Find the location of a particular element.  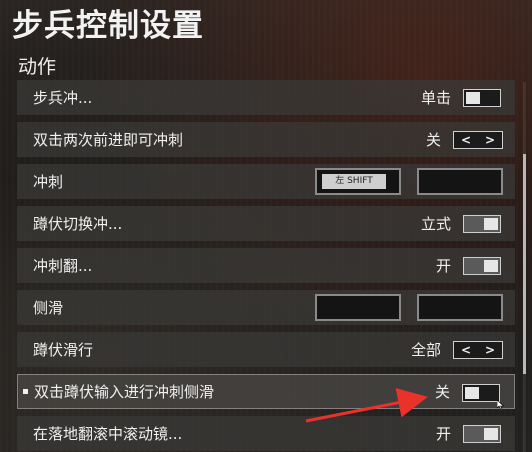

setting-value: 全部 is located at coordinates (425, 350).